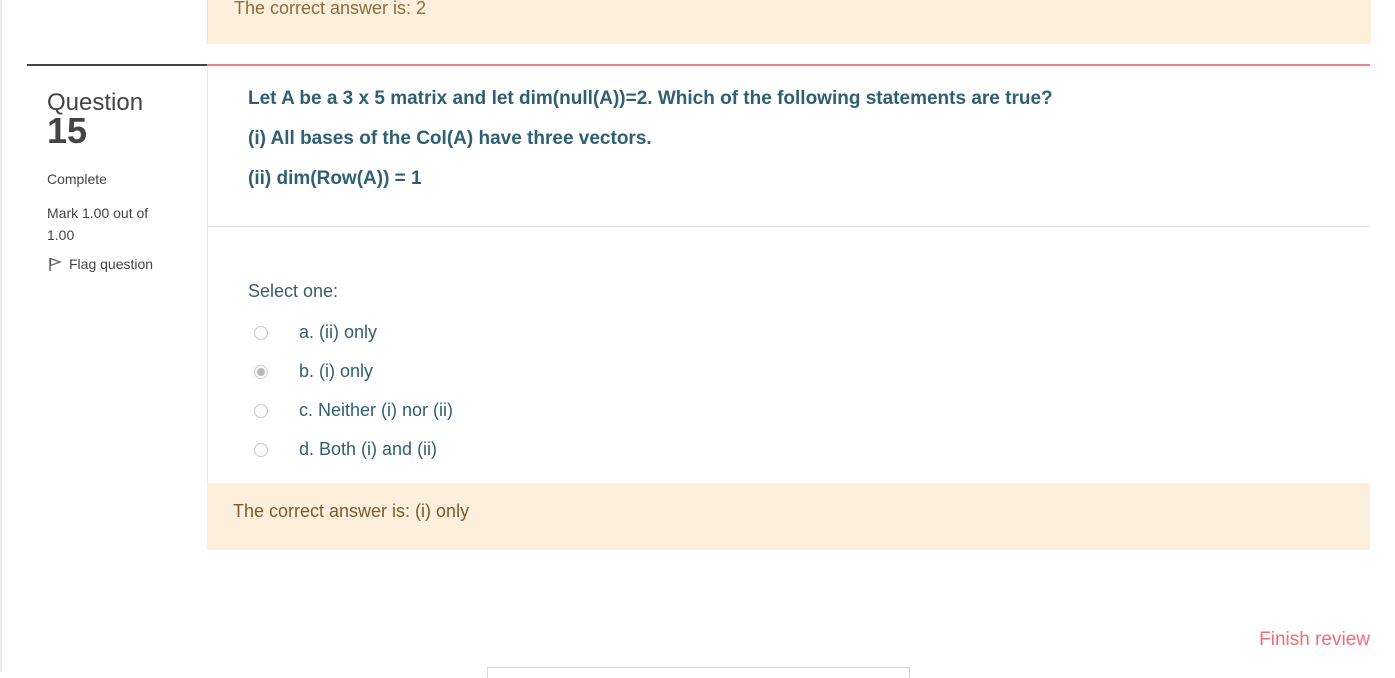  Describe the element at coordinates (111, 264) in the screenshot. I see `flag-question-label: Flag question` at that location.